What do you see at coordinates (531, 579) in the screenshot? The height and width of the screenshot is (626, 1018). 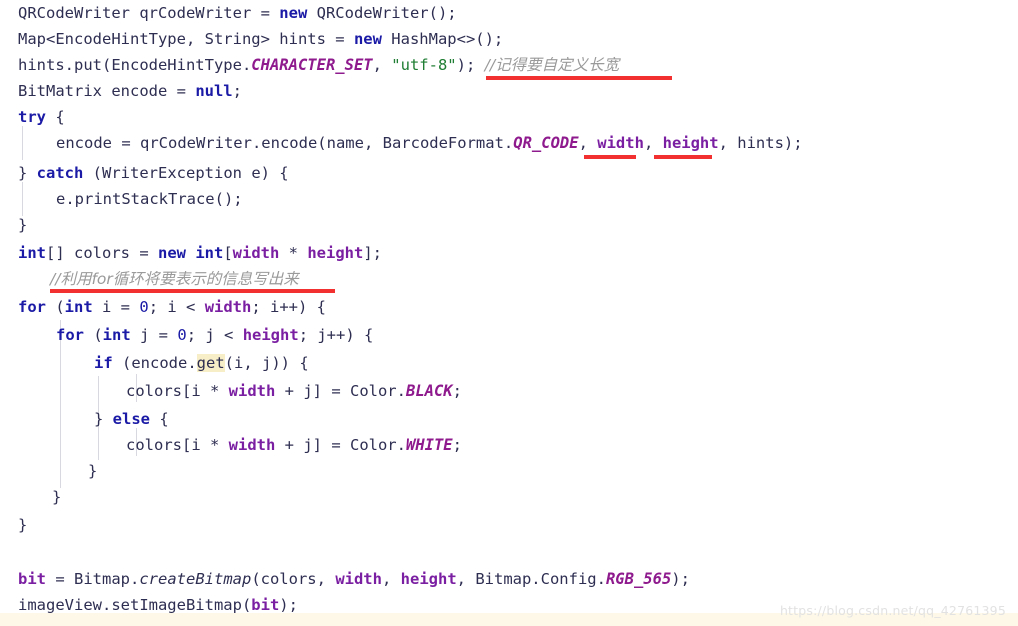 I see `code-token: , Bitmap.Config.` at bounding box center [531, 579].